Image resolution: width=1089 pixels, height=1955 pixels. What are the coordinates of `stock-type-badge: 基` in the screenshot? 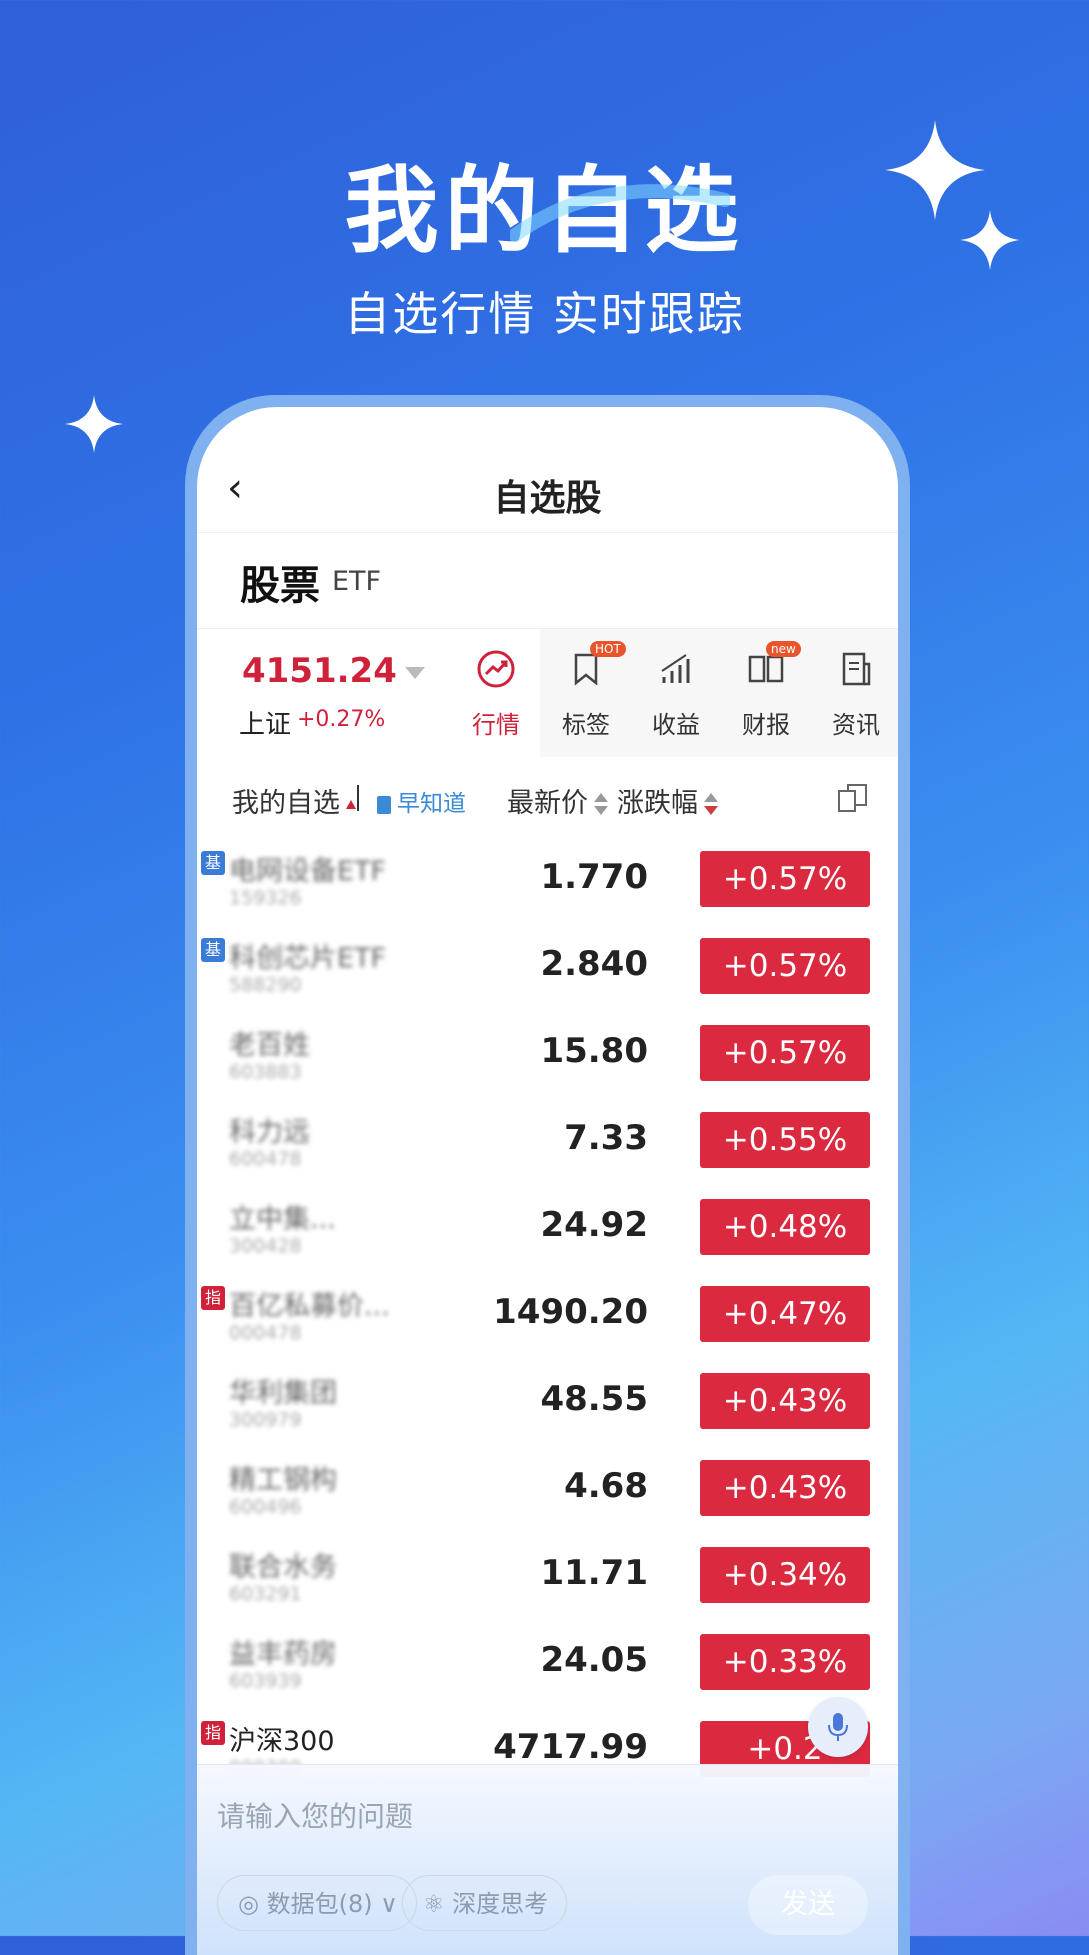 It's located at (213, 950).